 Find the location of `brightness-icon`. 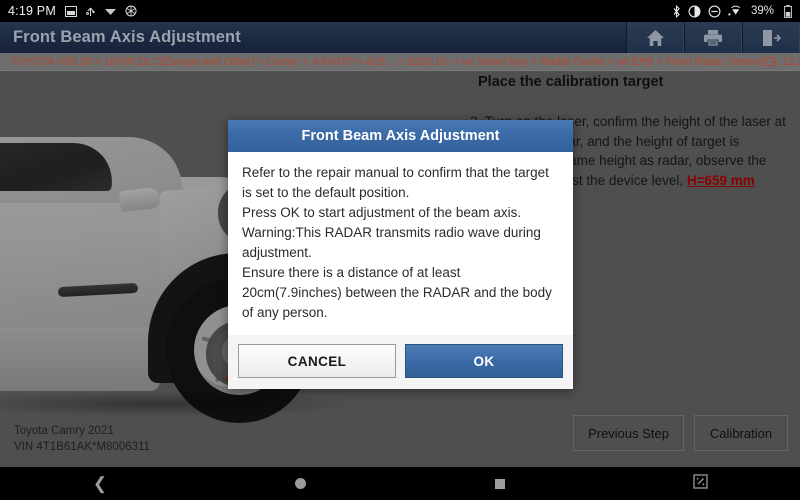

brightness-icon is located at coordinates (694, 11).